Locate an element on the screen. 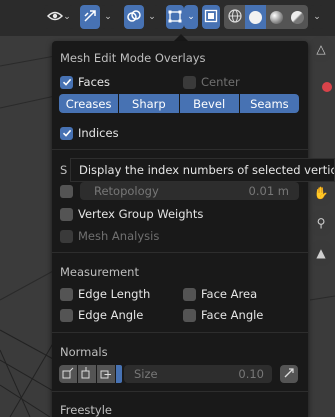 The image size is (335, 417). overlay-icon is located at coordinates (134, 17).